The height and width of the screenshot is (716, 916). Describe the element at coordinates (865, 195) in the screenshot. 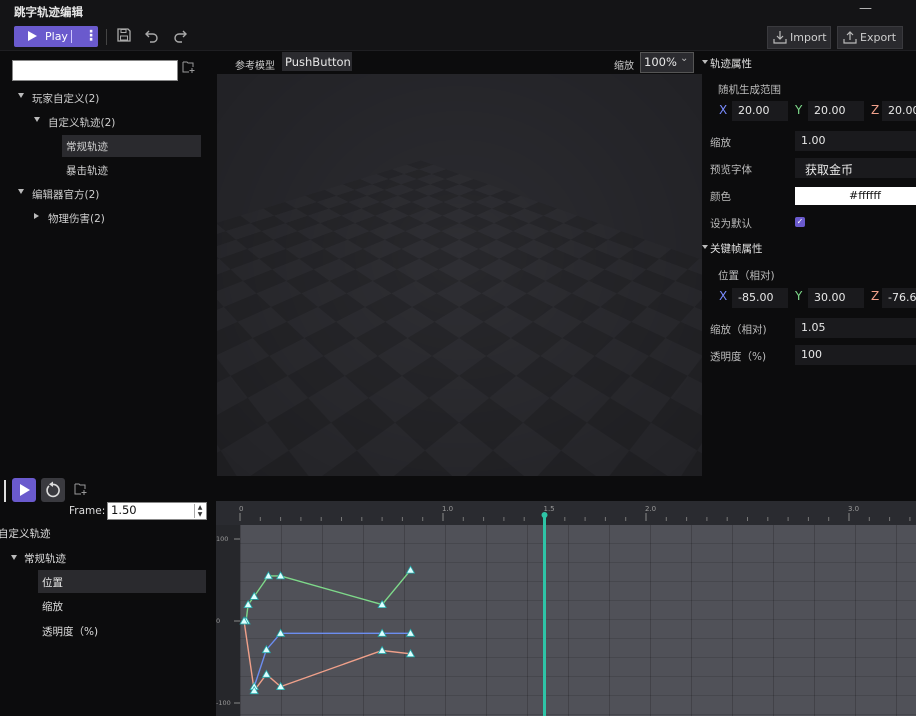

I see `color-value: #ffffff` at that location.